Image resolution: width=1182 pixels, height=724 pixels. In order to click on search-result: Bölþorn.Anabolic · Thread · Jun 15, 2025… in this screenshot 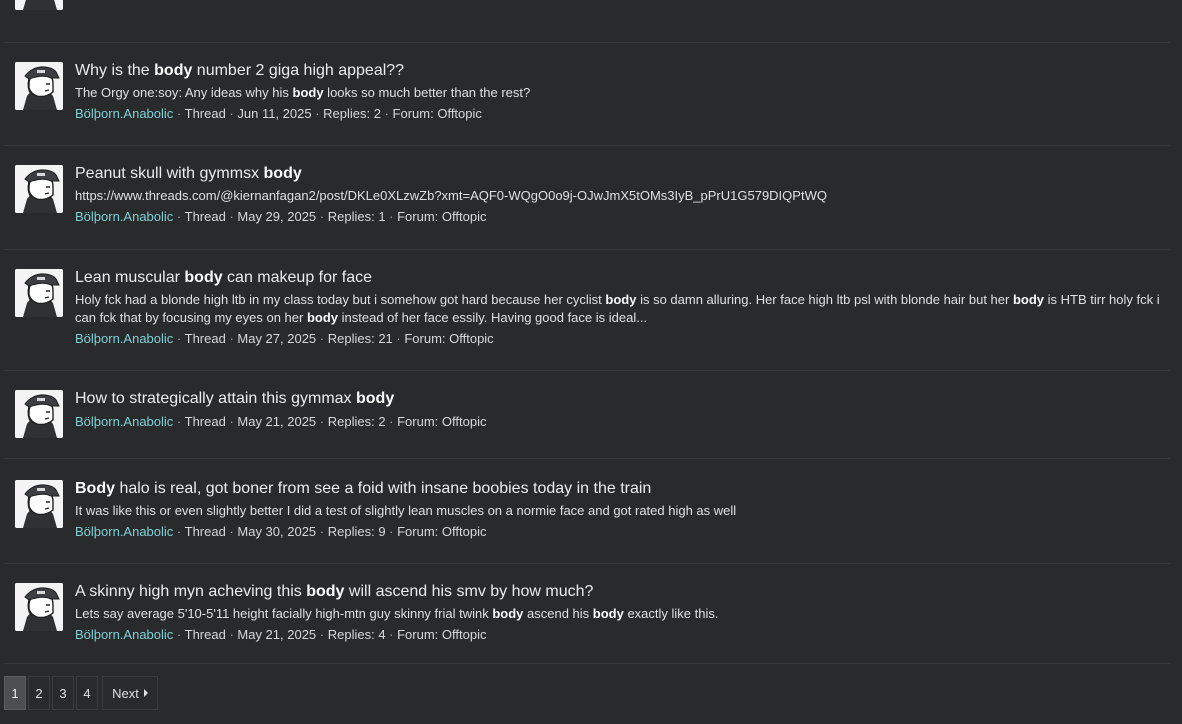, I will do `click(587, 21)`.